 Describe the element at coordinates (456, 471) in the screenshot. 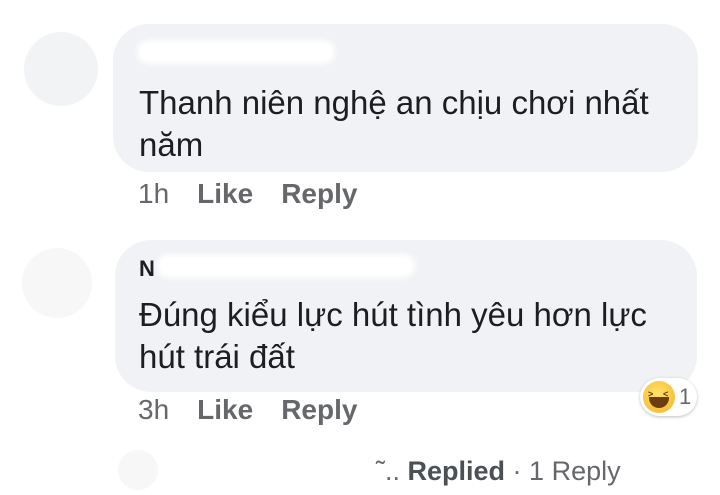

I see `replied-label: Replied` at that location.